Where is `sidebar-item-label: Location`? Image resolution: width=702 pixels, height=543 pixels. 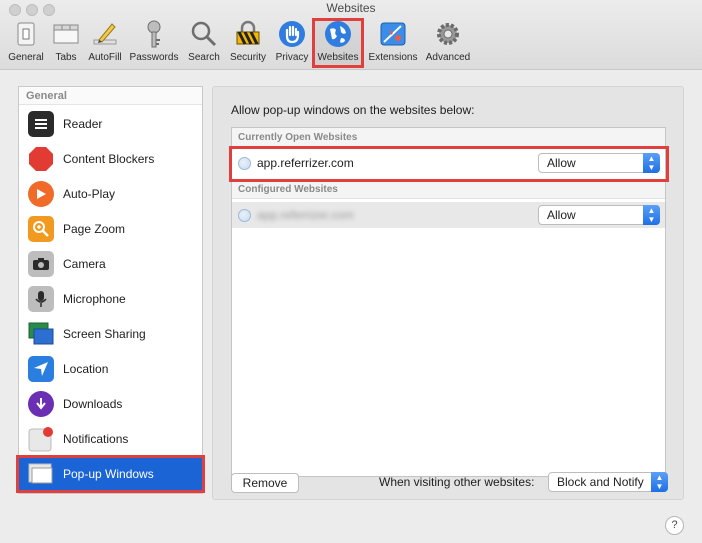 sidebar-item-label: Location is located at coordinates (86, 369).